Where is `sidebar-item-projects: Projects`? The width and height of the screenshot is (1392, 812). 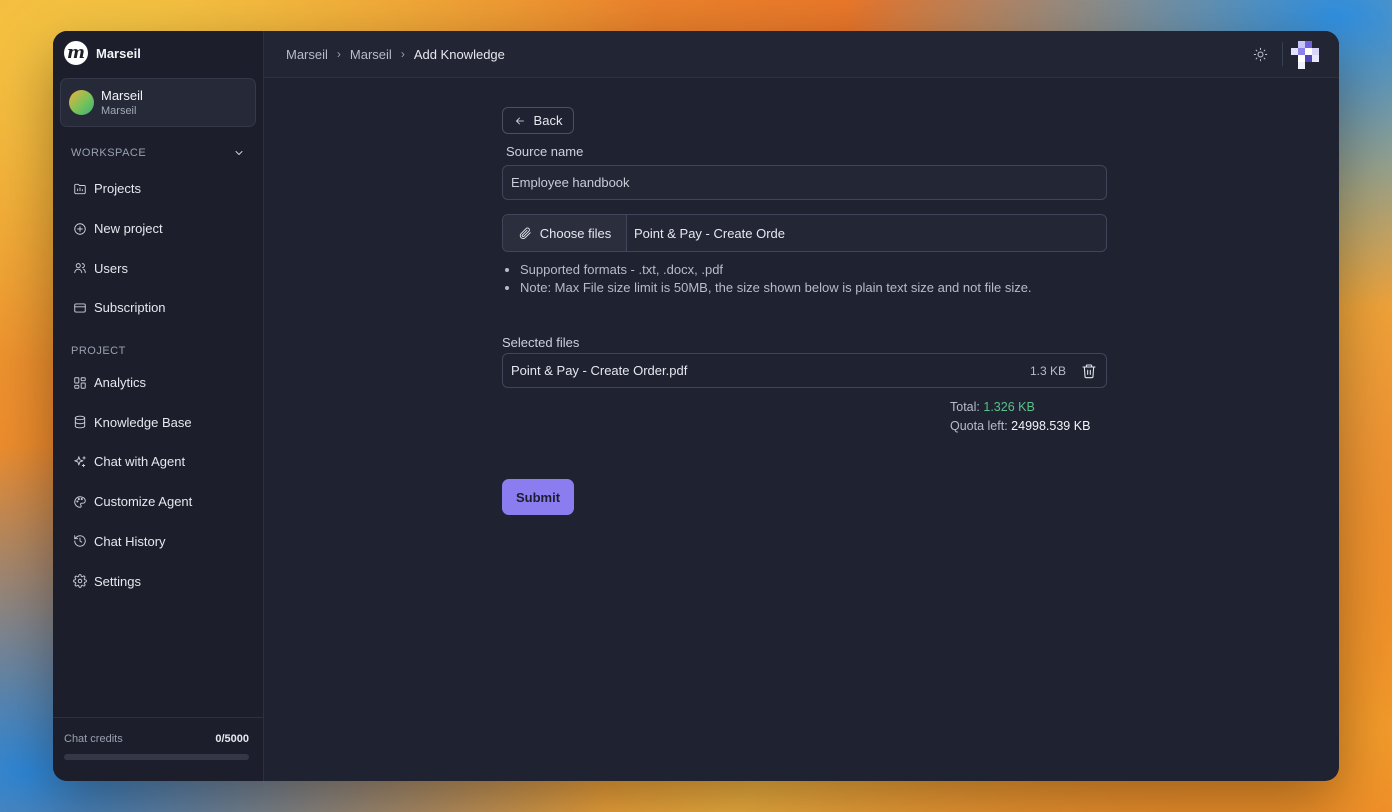 sidebar-item-projects: Projects is located at coordinates (158, 189).